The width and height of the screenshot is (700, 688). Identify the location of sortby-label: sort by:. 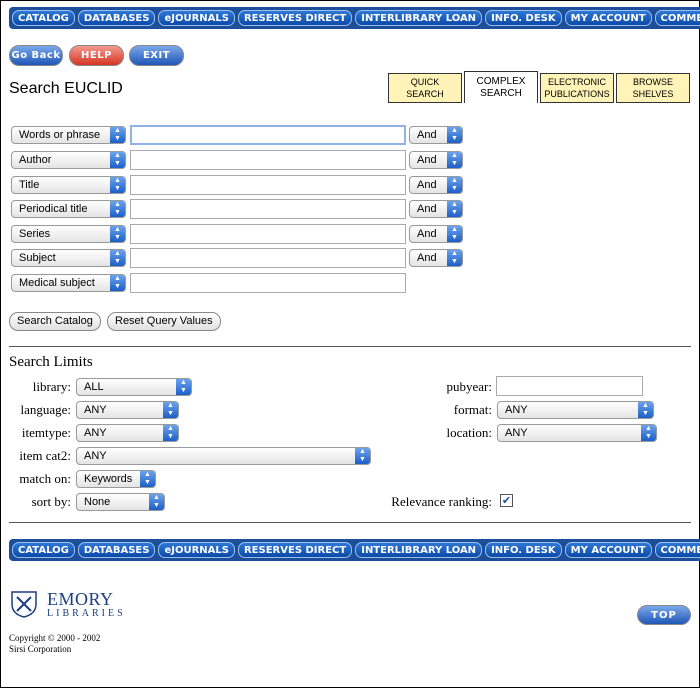
(51, 501).